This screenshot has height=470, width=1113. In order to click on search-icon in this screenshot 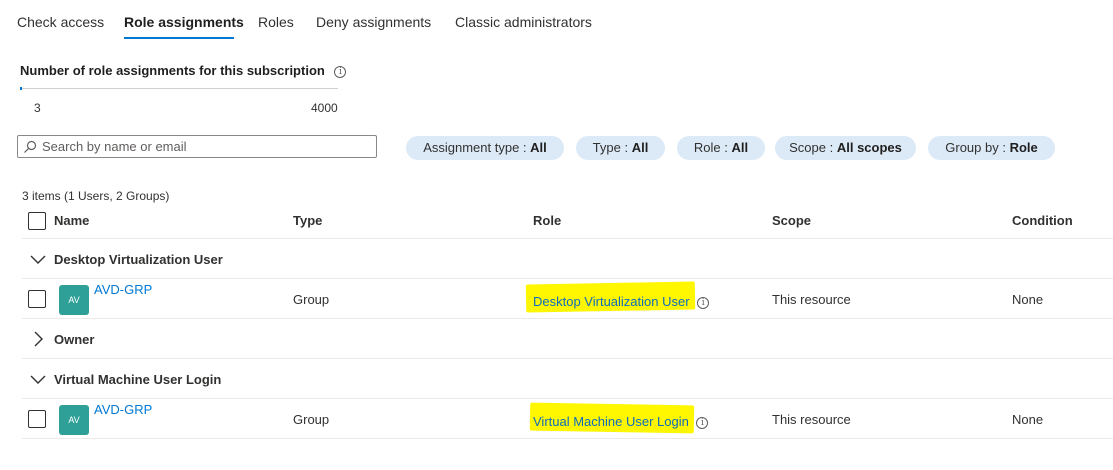, I will do `click(30, 146)`.